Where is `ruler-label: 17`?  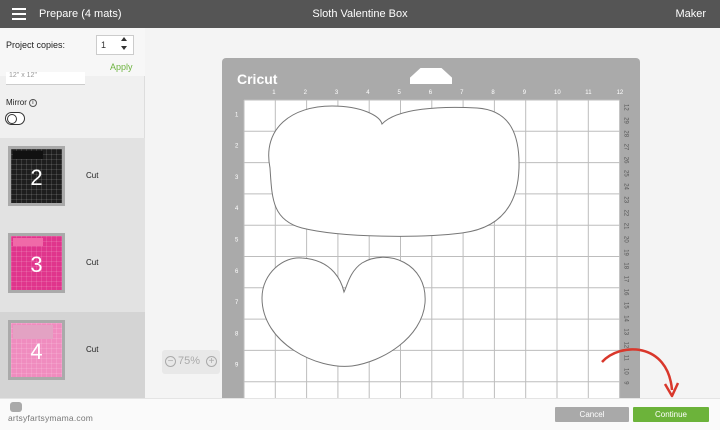
ruler-label: 17 is located at coordinates (626, 279).